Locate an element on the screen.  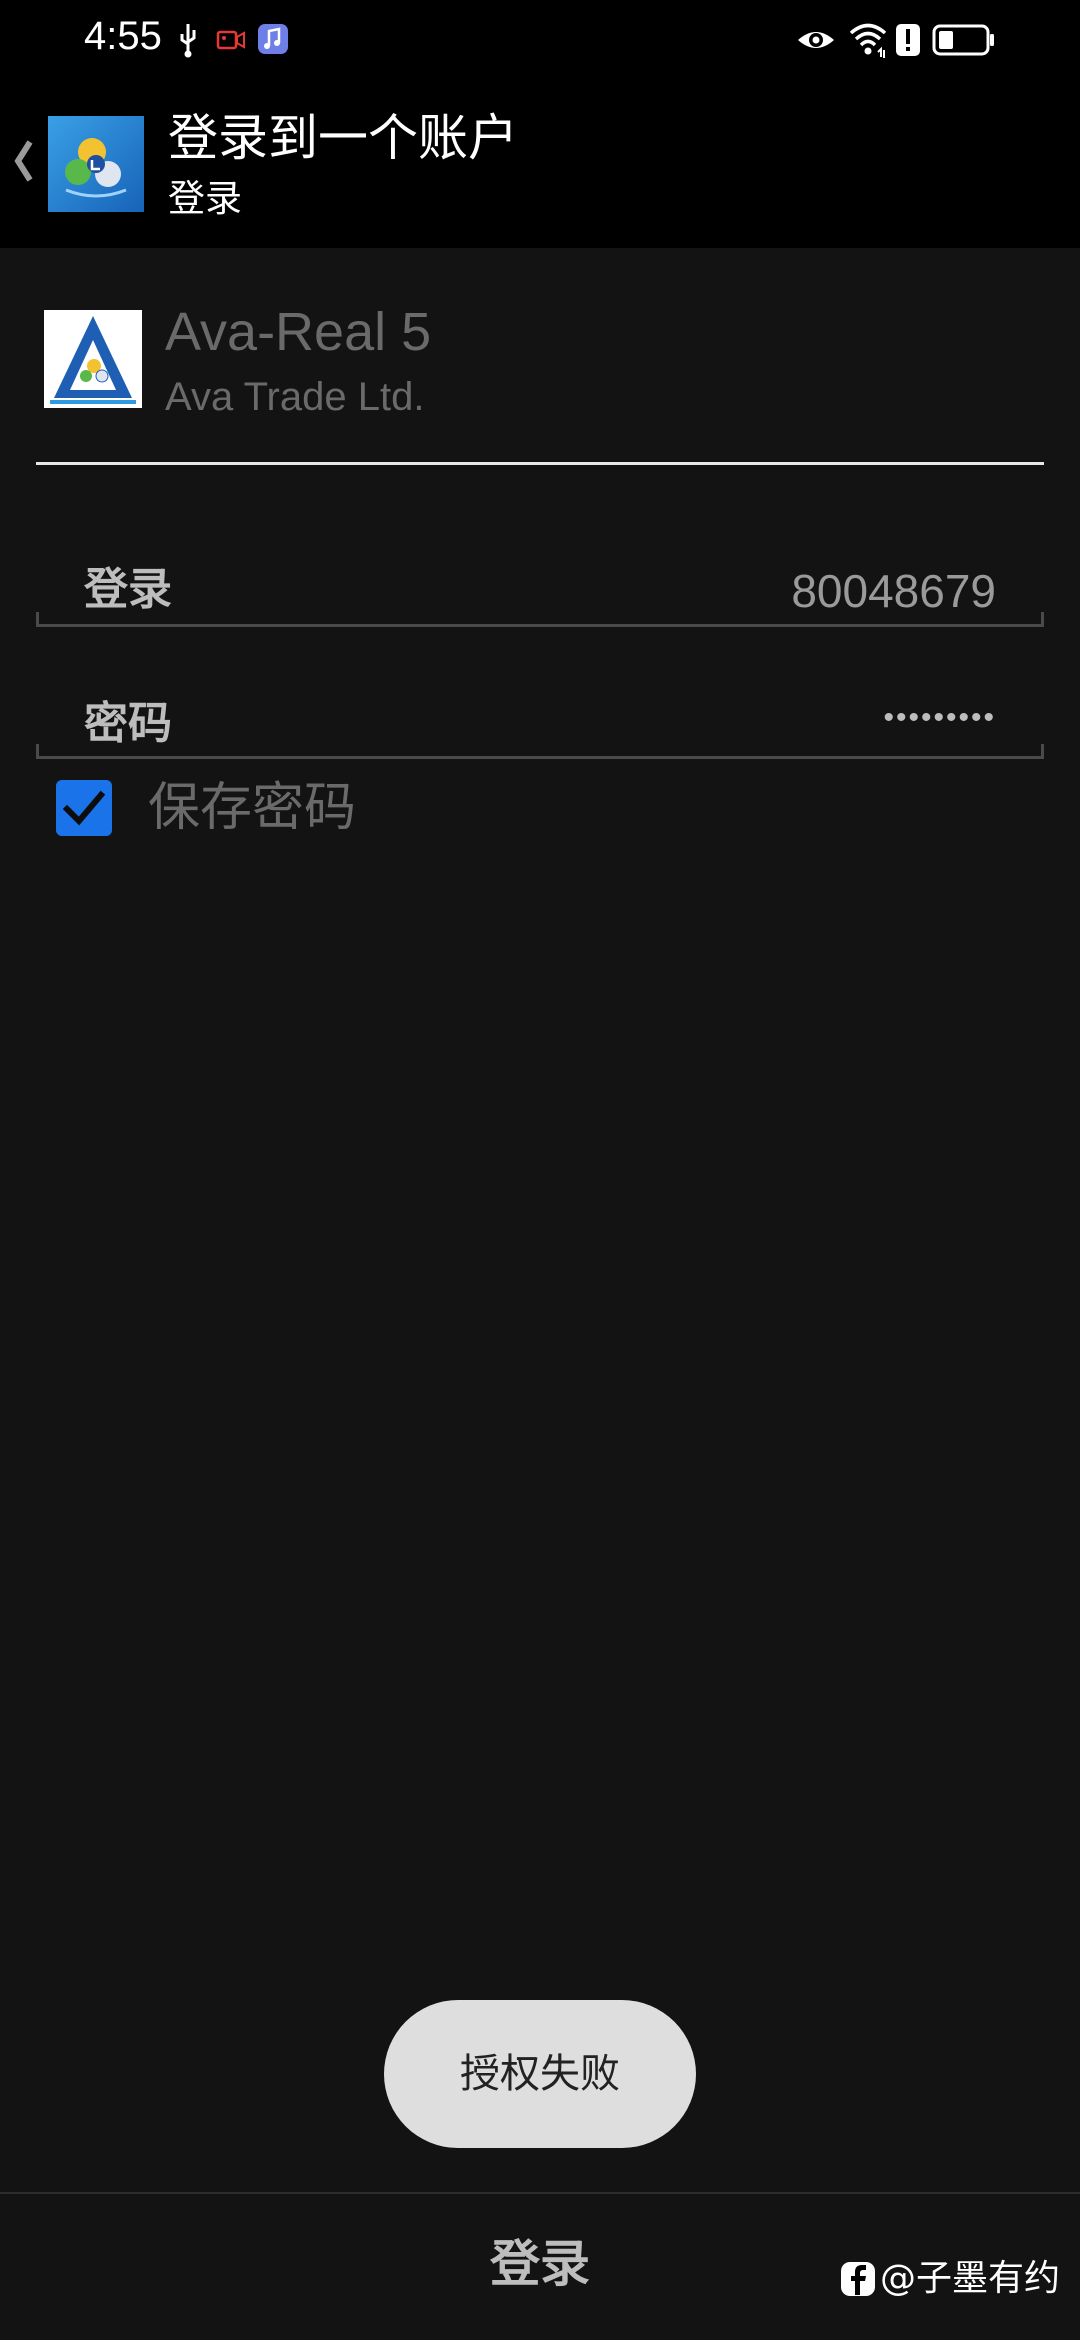
toast-text: 授权失败 is located at coordinates (540, 2074).